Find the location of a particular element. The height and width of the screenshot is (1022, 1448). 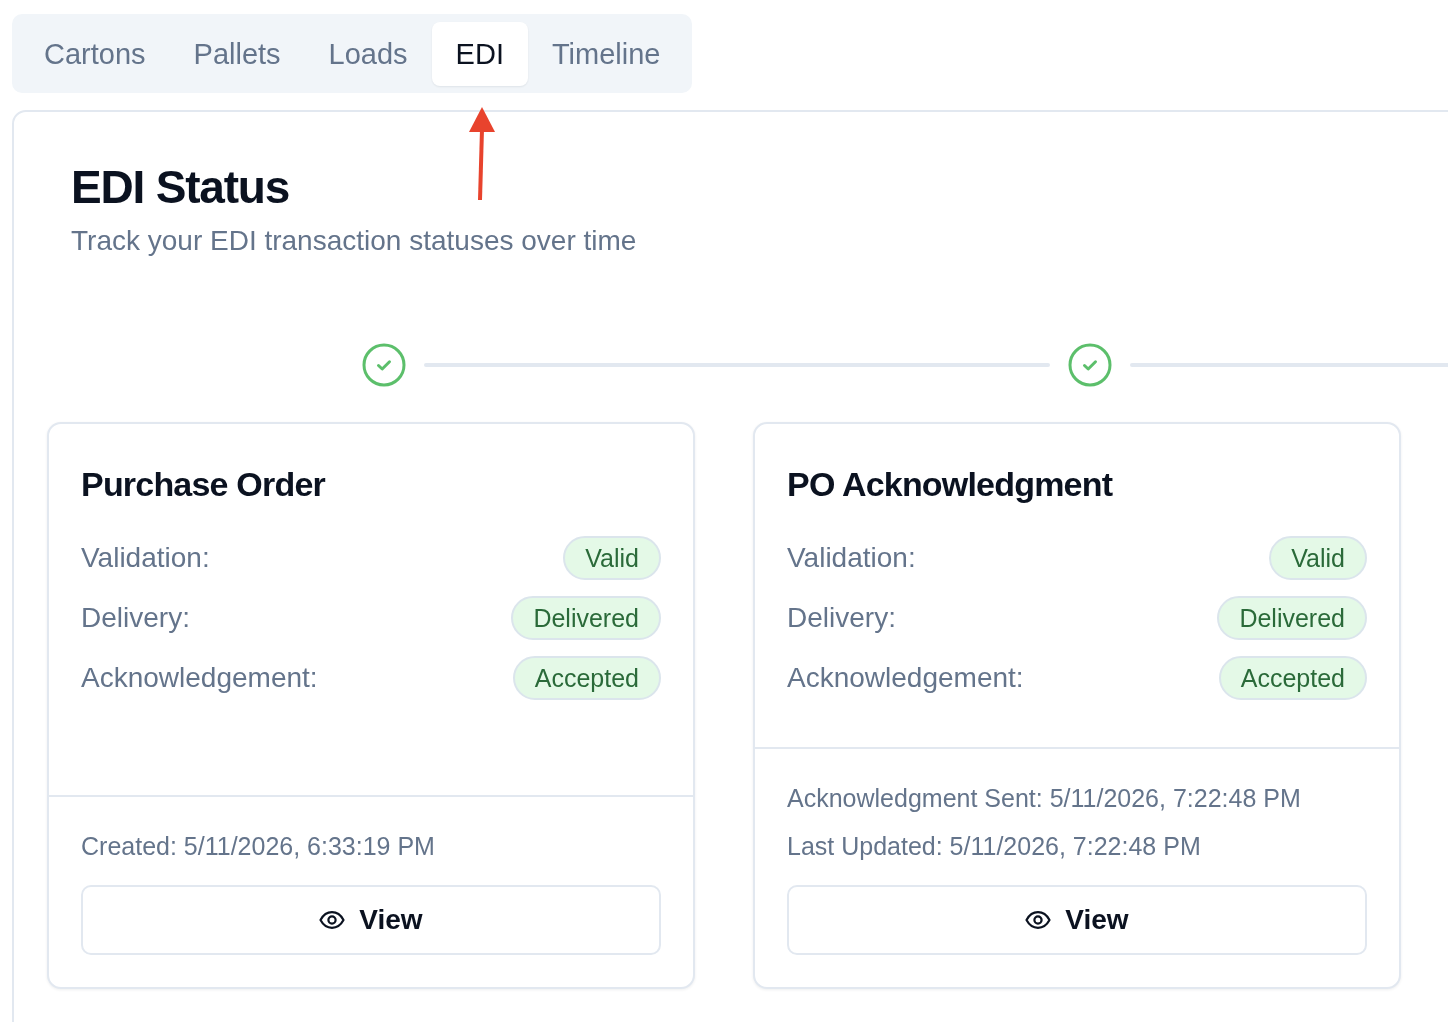

timestamp-text: Acknowledgment Sent: 5/11/2026, 7:22:48 PM is located at coordinates (1044, 798).